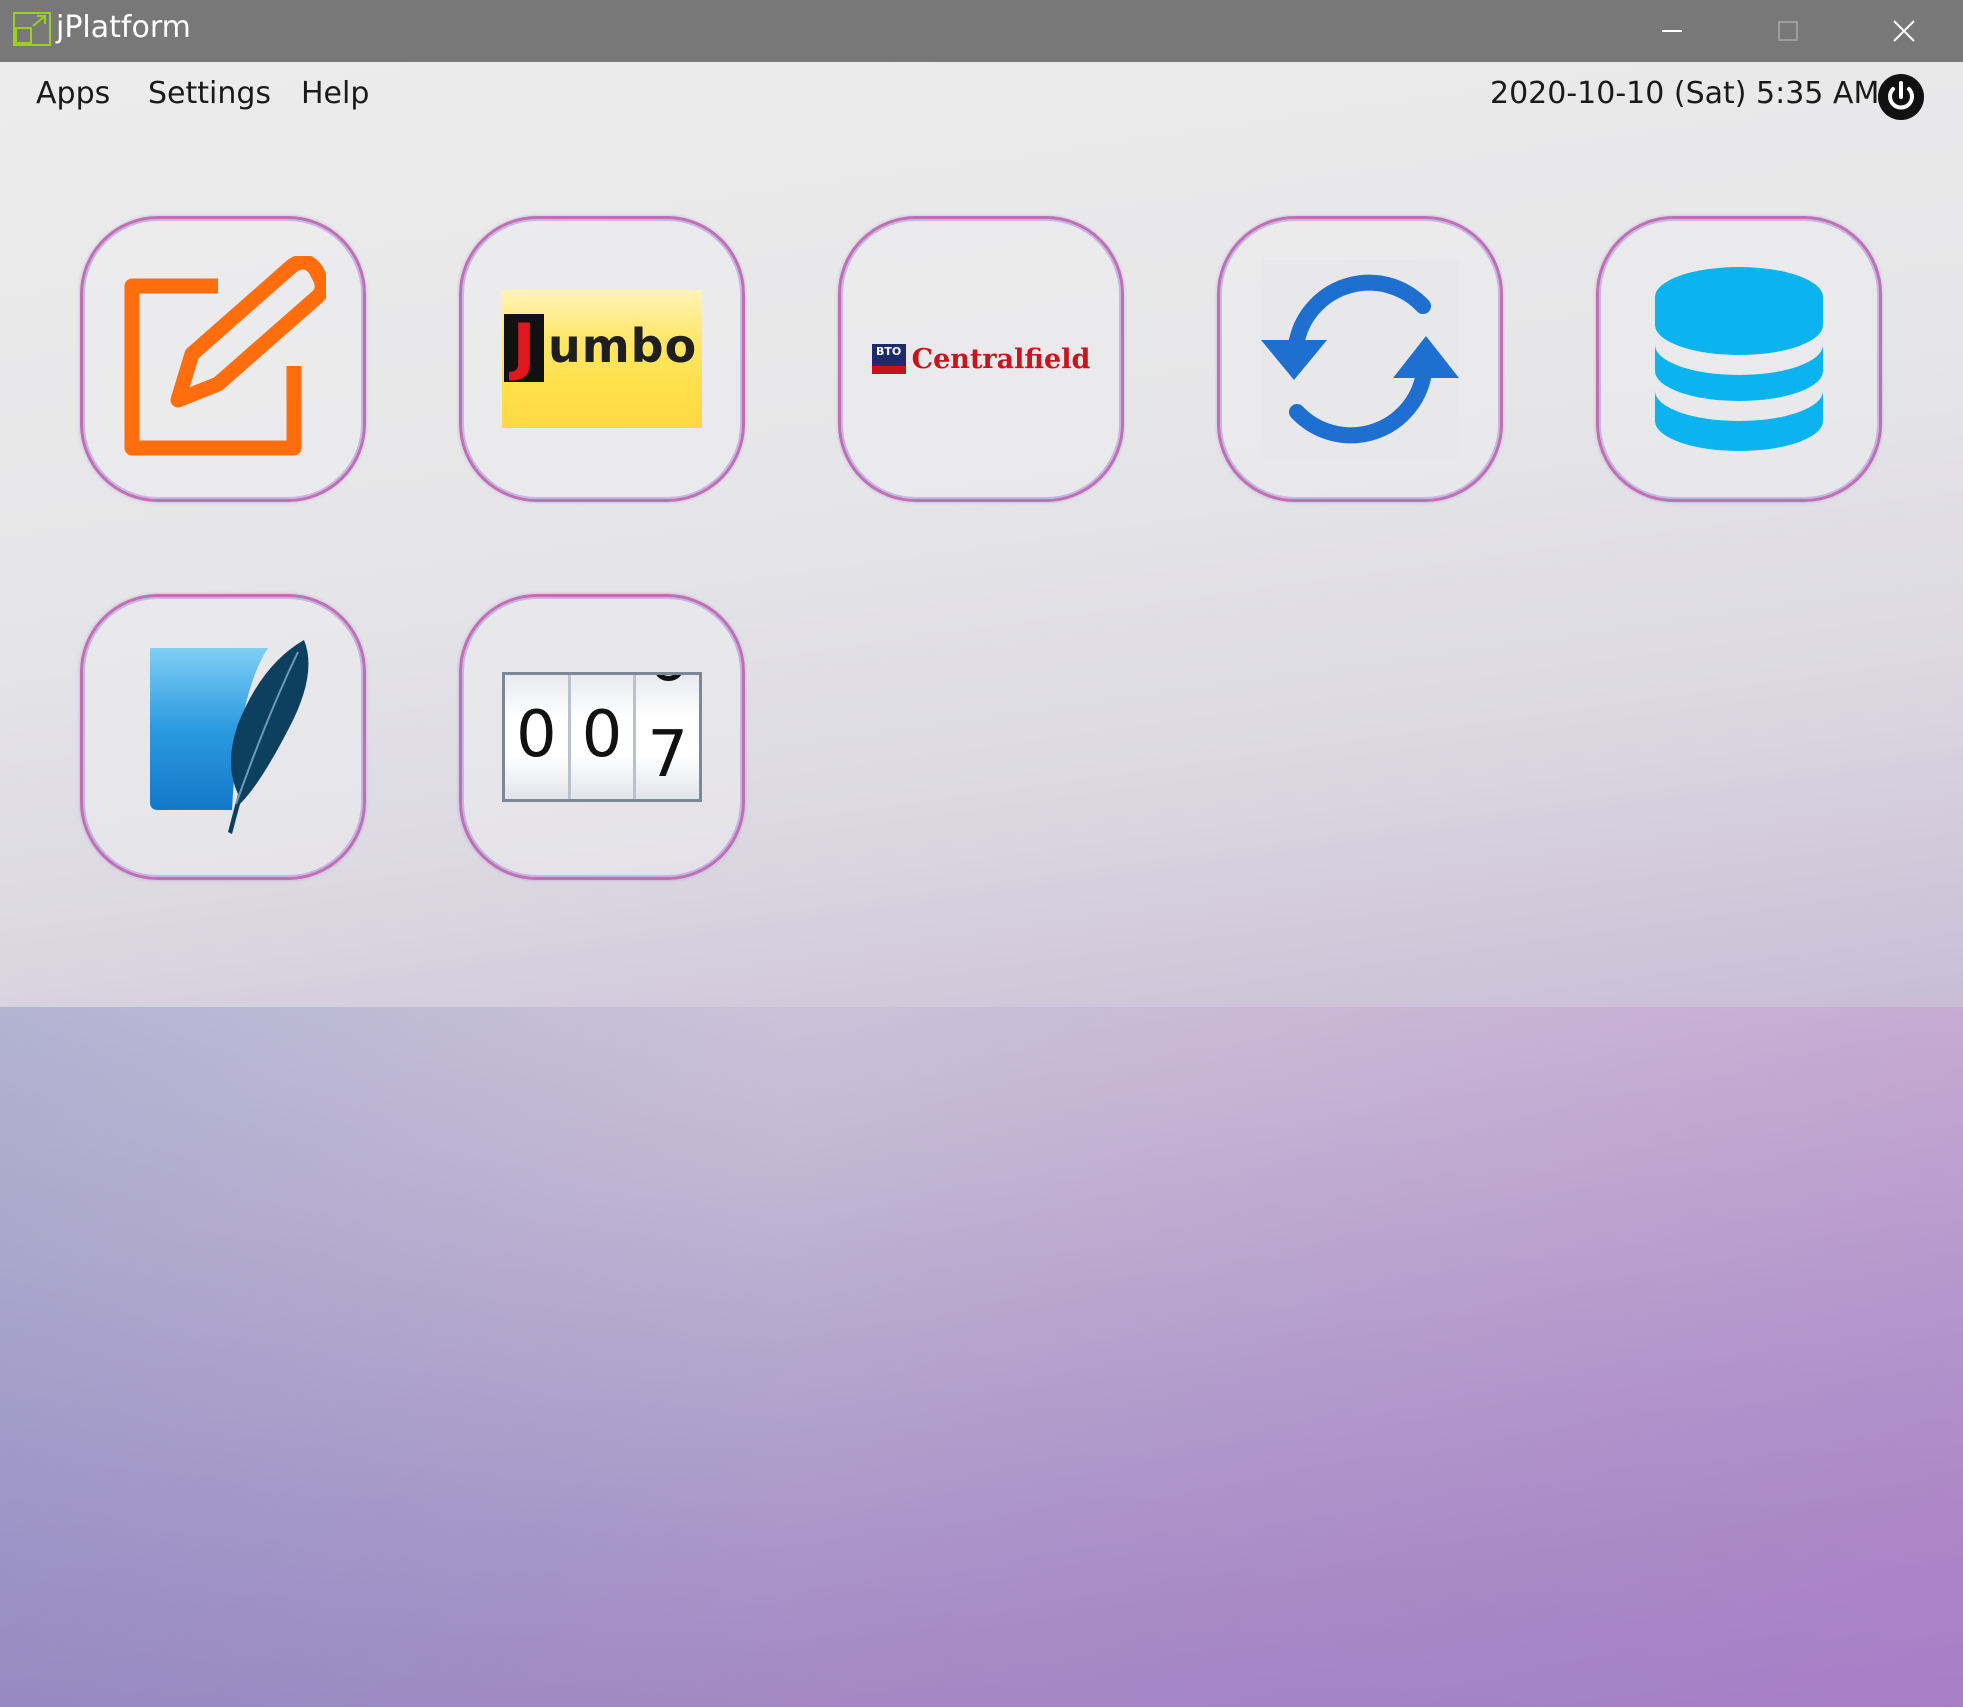 This screenshot has height=1707, width=1963. I want to click on app-tile-centralfield: BTO Centralfield, so click(981, 359).